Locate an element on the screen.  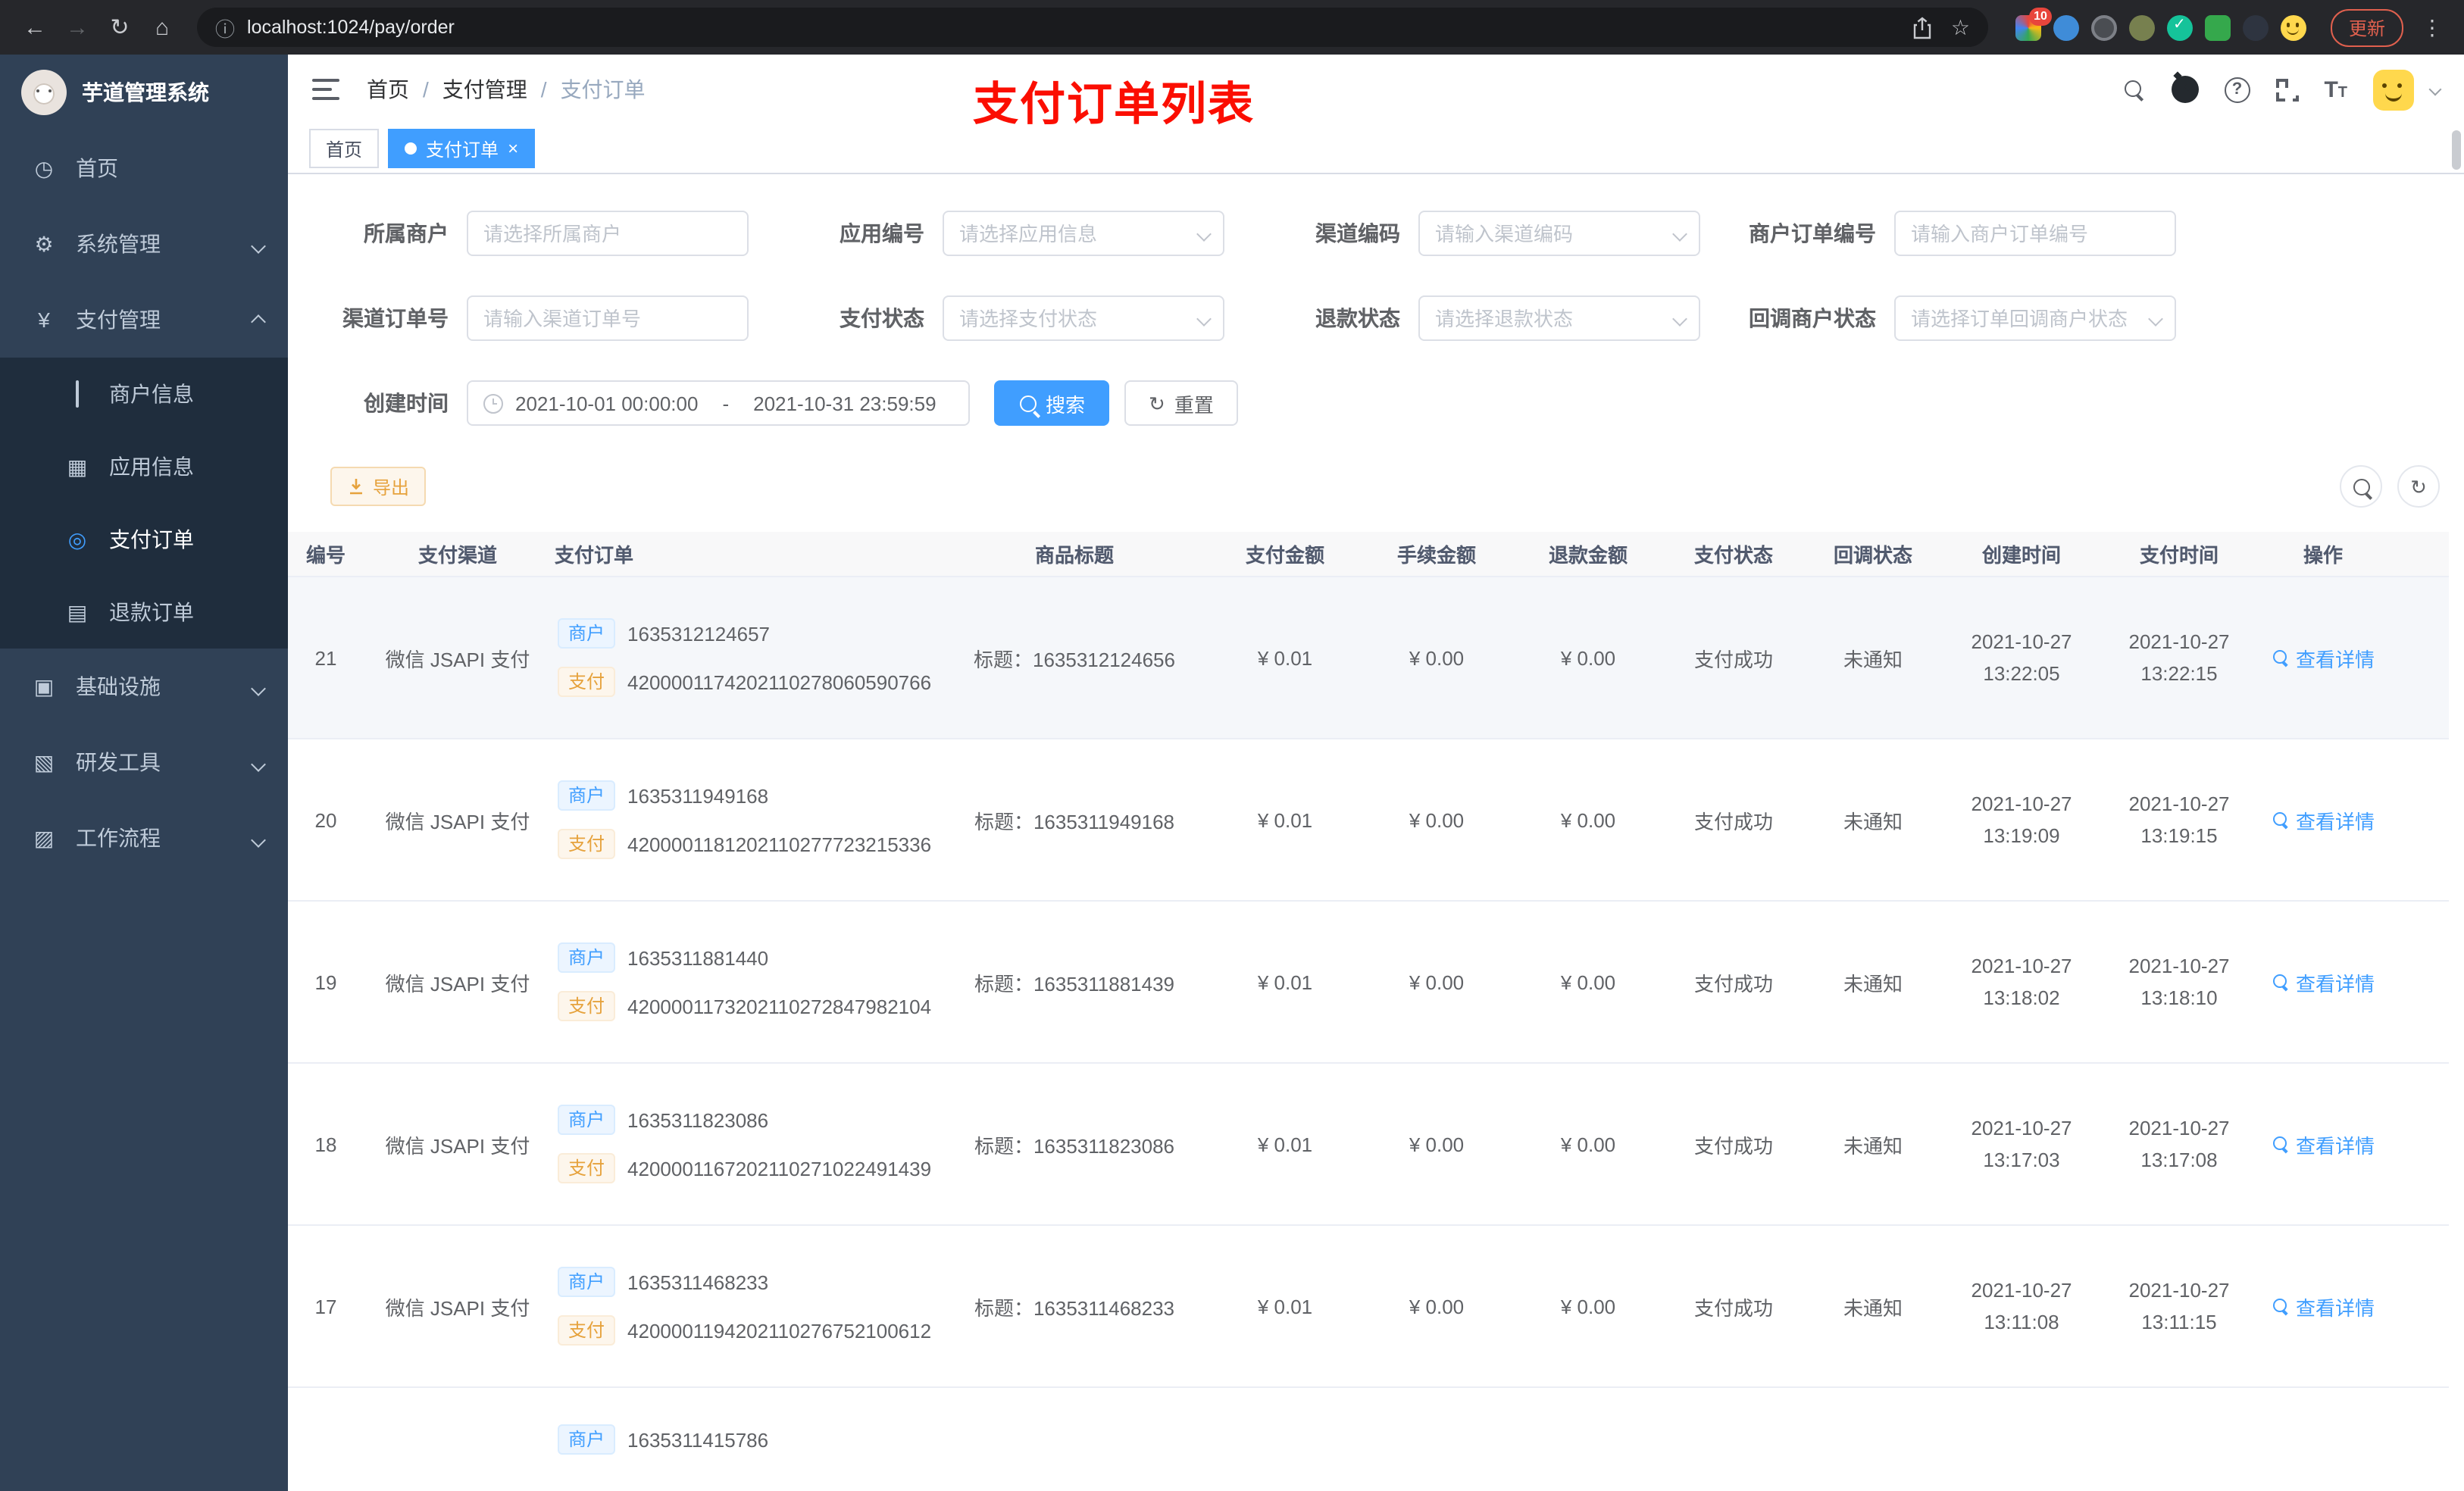
merchant-order-no-input is located at coordinates (2035, 233).